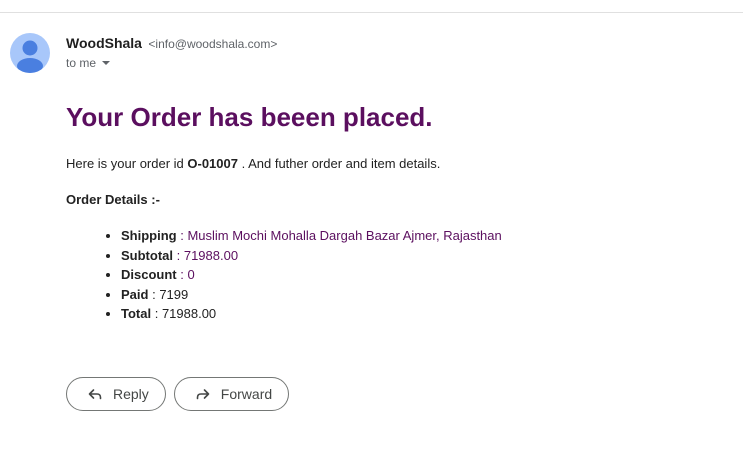 The height and width of the screenshot is (461, 743). What do you see at coordinates (81, 63) in the screenshot?
I see `recipient-label: to me` at bounding box center [81, 63].